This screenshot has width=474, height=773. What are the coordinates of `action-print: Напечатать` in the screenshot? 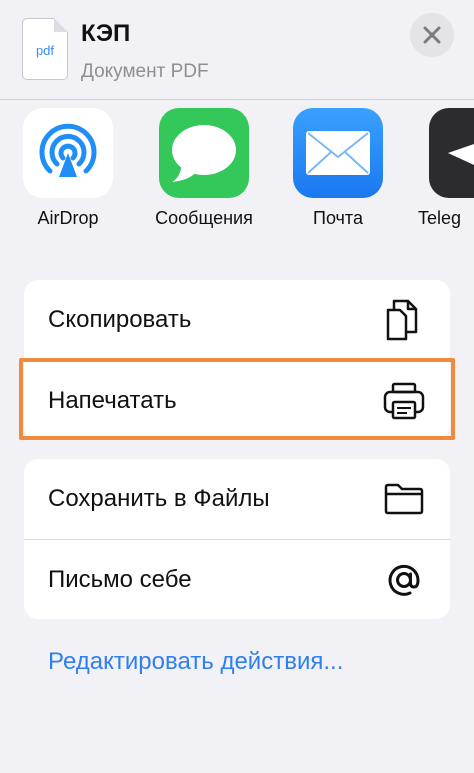 It's located at (237, 400).